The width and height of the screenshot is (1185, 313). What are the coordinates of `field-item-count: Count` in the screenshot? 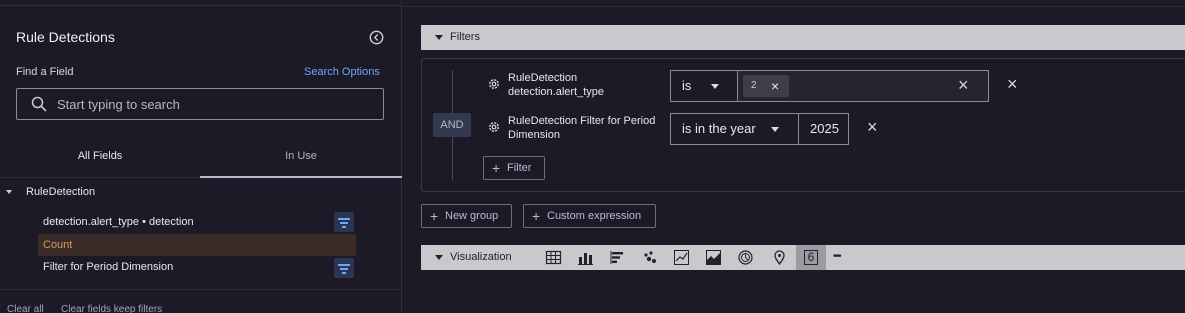 It's located at (197, 245).